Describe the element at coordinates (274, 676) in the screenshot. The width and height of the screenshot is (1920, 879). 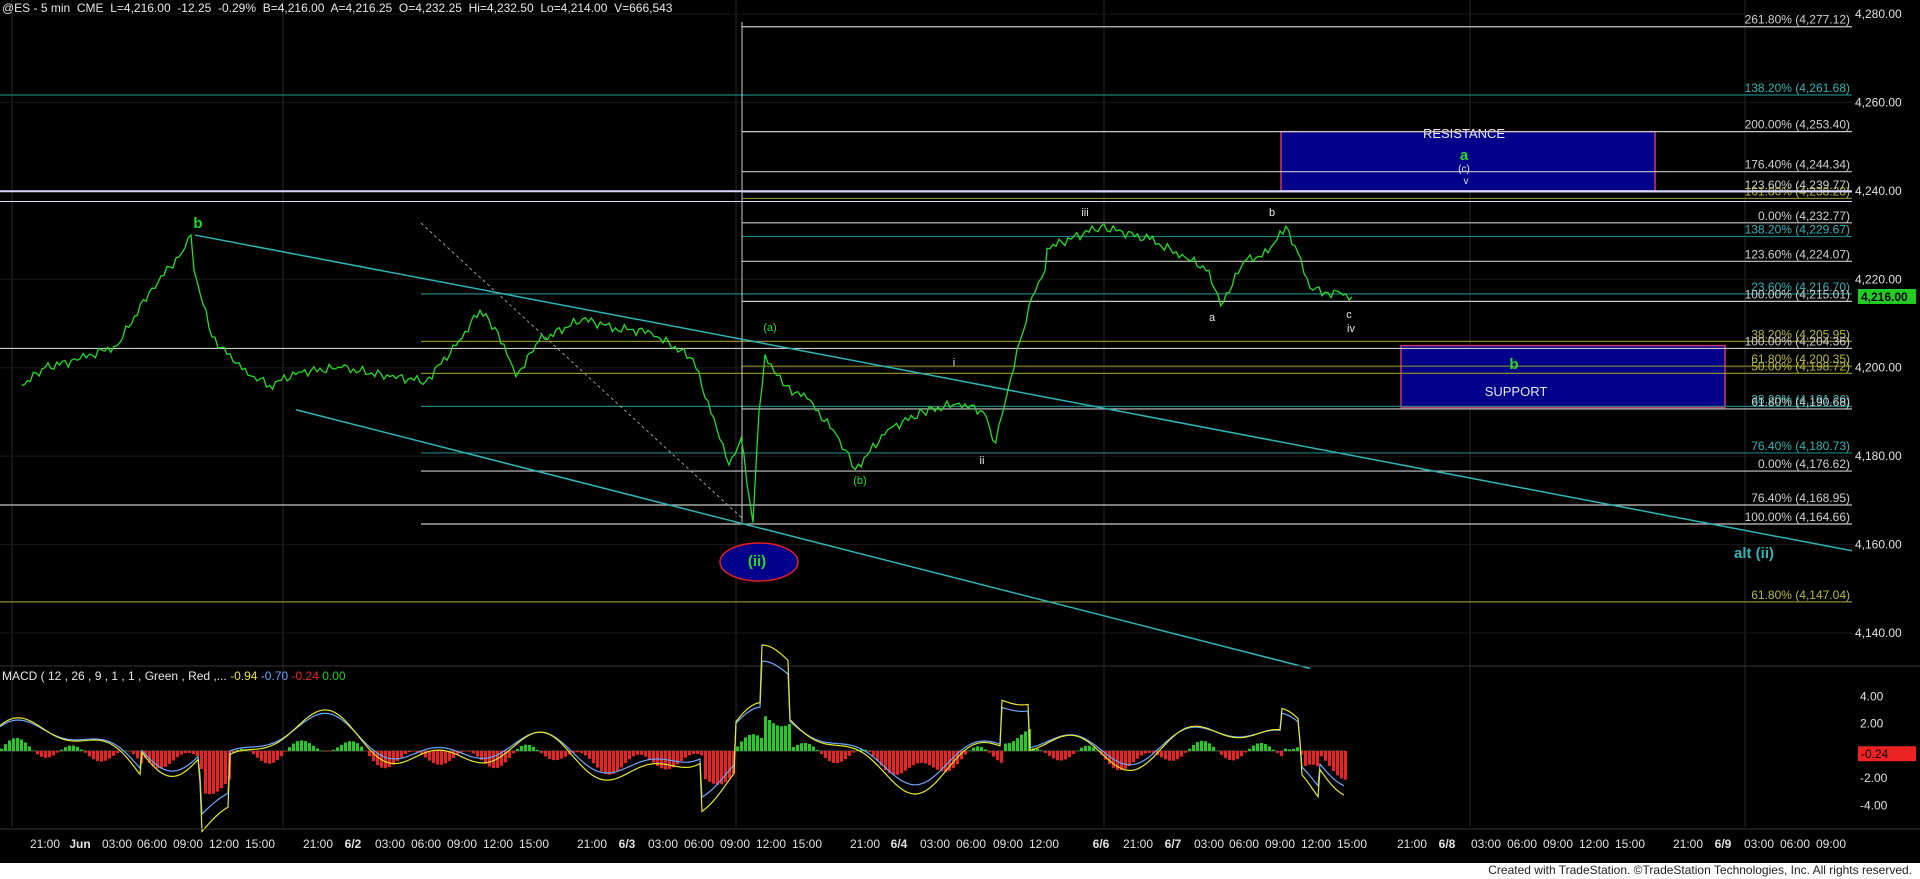
I see `macd-avg: -0.70` at that location.